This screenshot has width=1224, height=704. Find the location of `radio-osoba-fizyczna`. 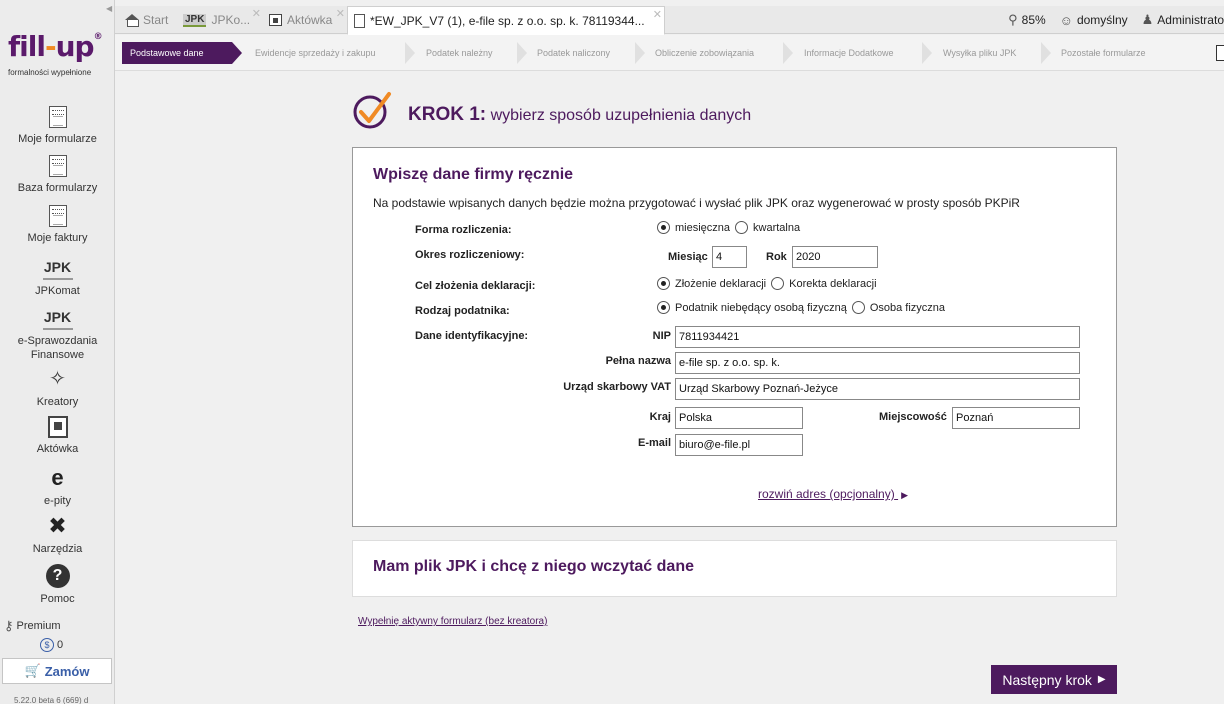

radio-osoba-fizyczna is located at coordinates (858, 307).